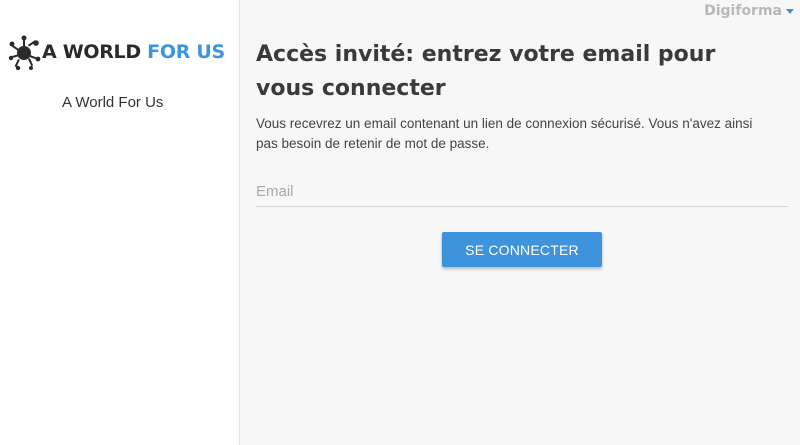 The height and width of the screenshot is (445, 800). What do you see at coordinates (186, 52) in the screenshot?
I see `logo-text-blue: FOR US` at bounding box center [186, 52].